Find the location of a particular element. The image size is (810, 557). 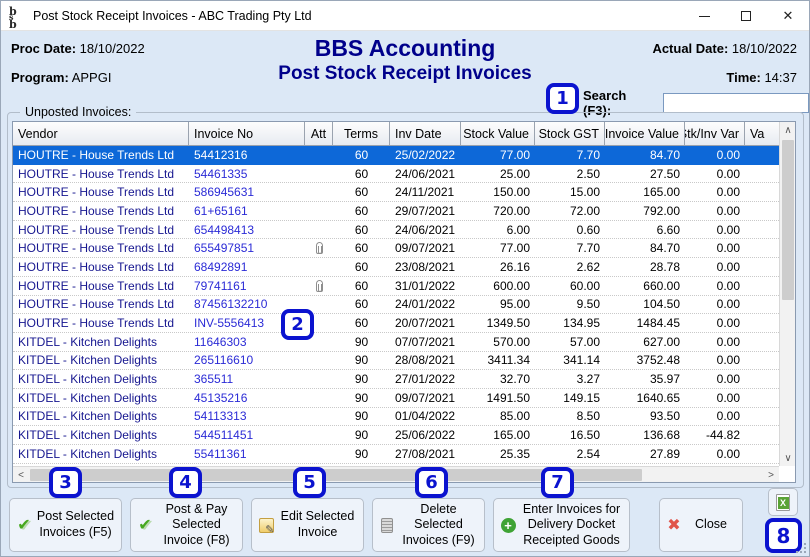

cell-stock-value: 600.00 is located at coordinates (511, 285).